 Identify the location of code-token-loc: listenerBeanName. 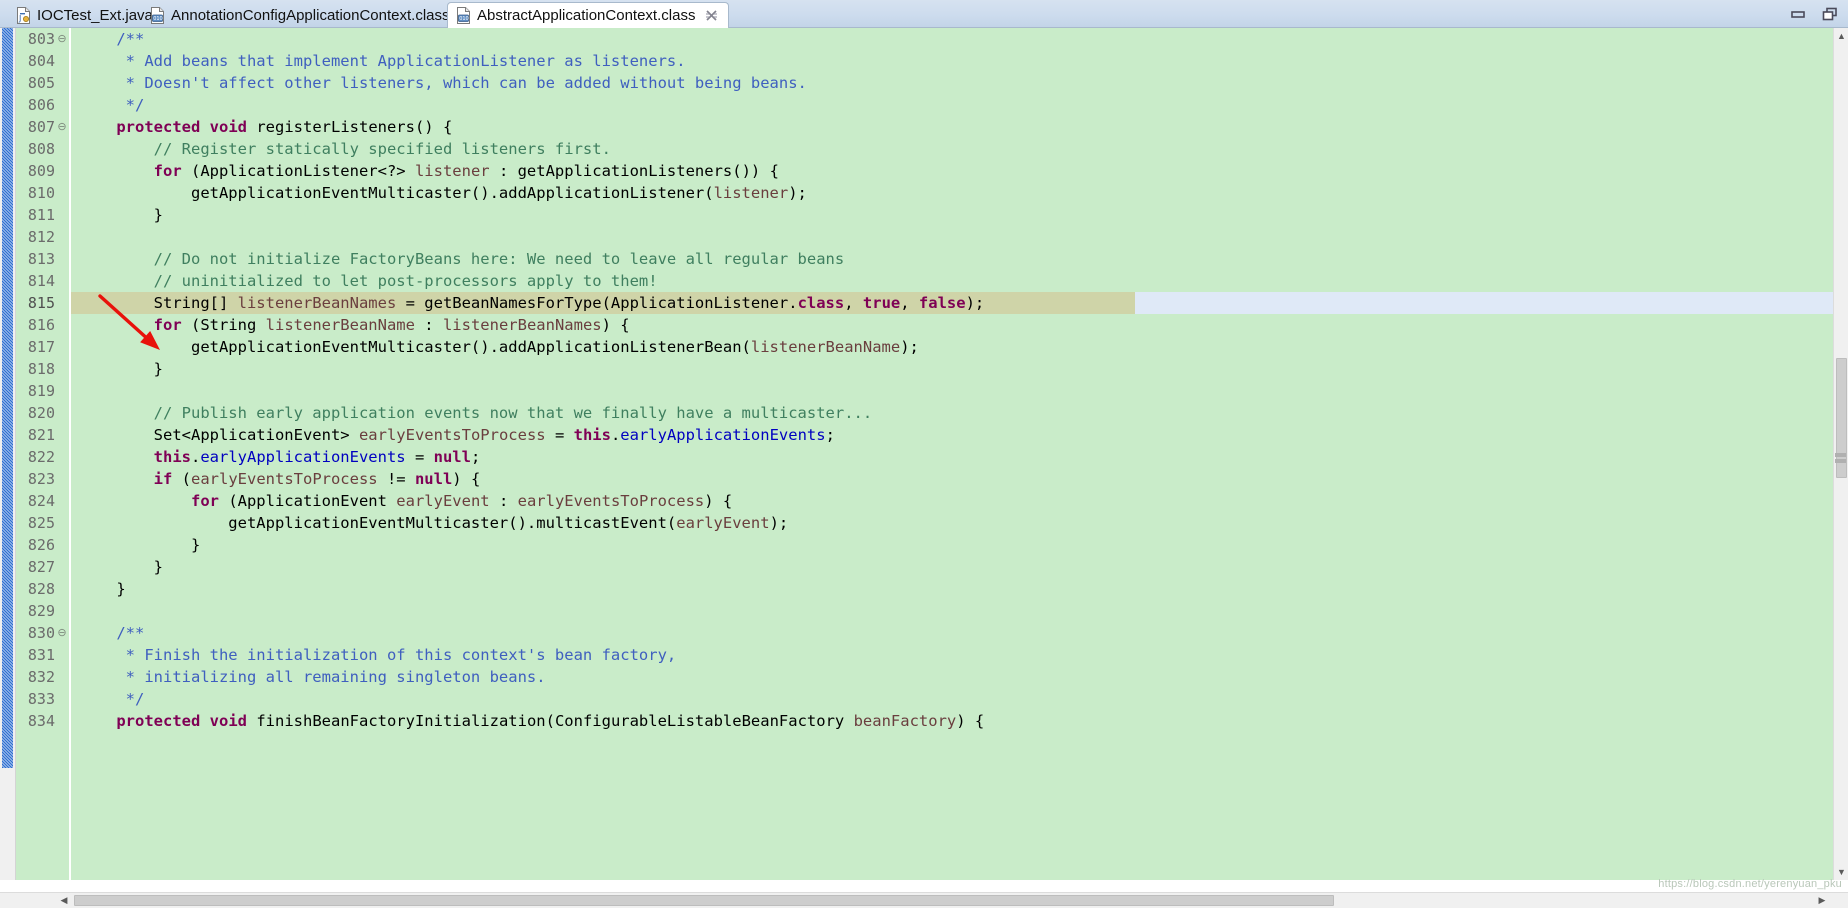
(825, 347).